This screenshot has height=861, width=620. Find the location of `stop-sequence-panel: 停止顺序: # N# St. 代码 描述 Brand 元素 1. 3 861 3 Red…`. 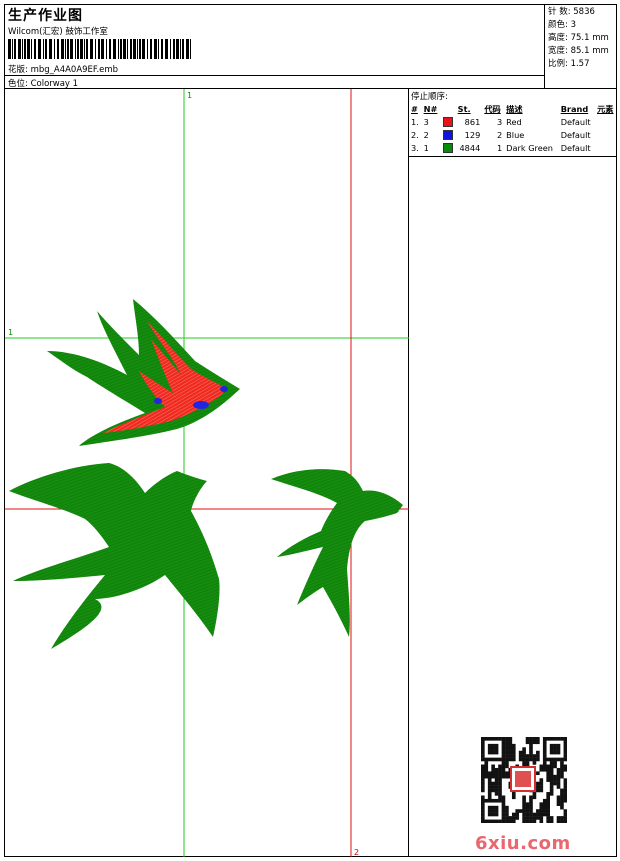

stop-sequence-panel: 停止顺序: # N# St. 代码 描述 Brand 元素 1. 3 861 3 Red… is located at coordinates (513, 123).